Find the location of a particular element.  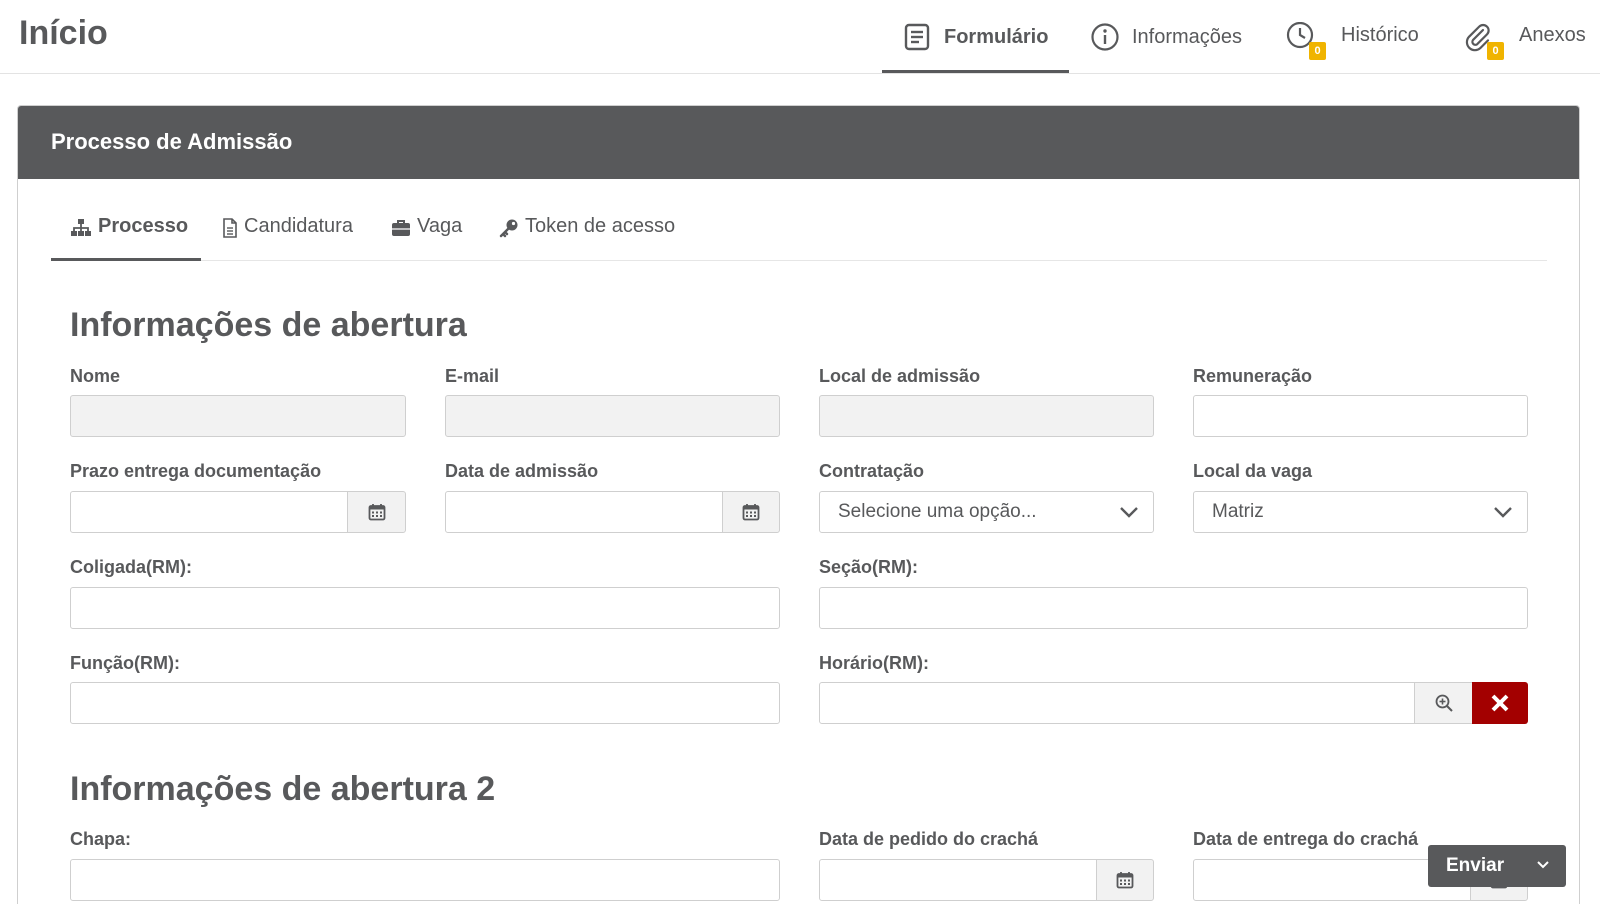

label-data-admissao: Data de admissão is located at coordinates (522, 471).